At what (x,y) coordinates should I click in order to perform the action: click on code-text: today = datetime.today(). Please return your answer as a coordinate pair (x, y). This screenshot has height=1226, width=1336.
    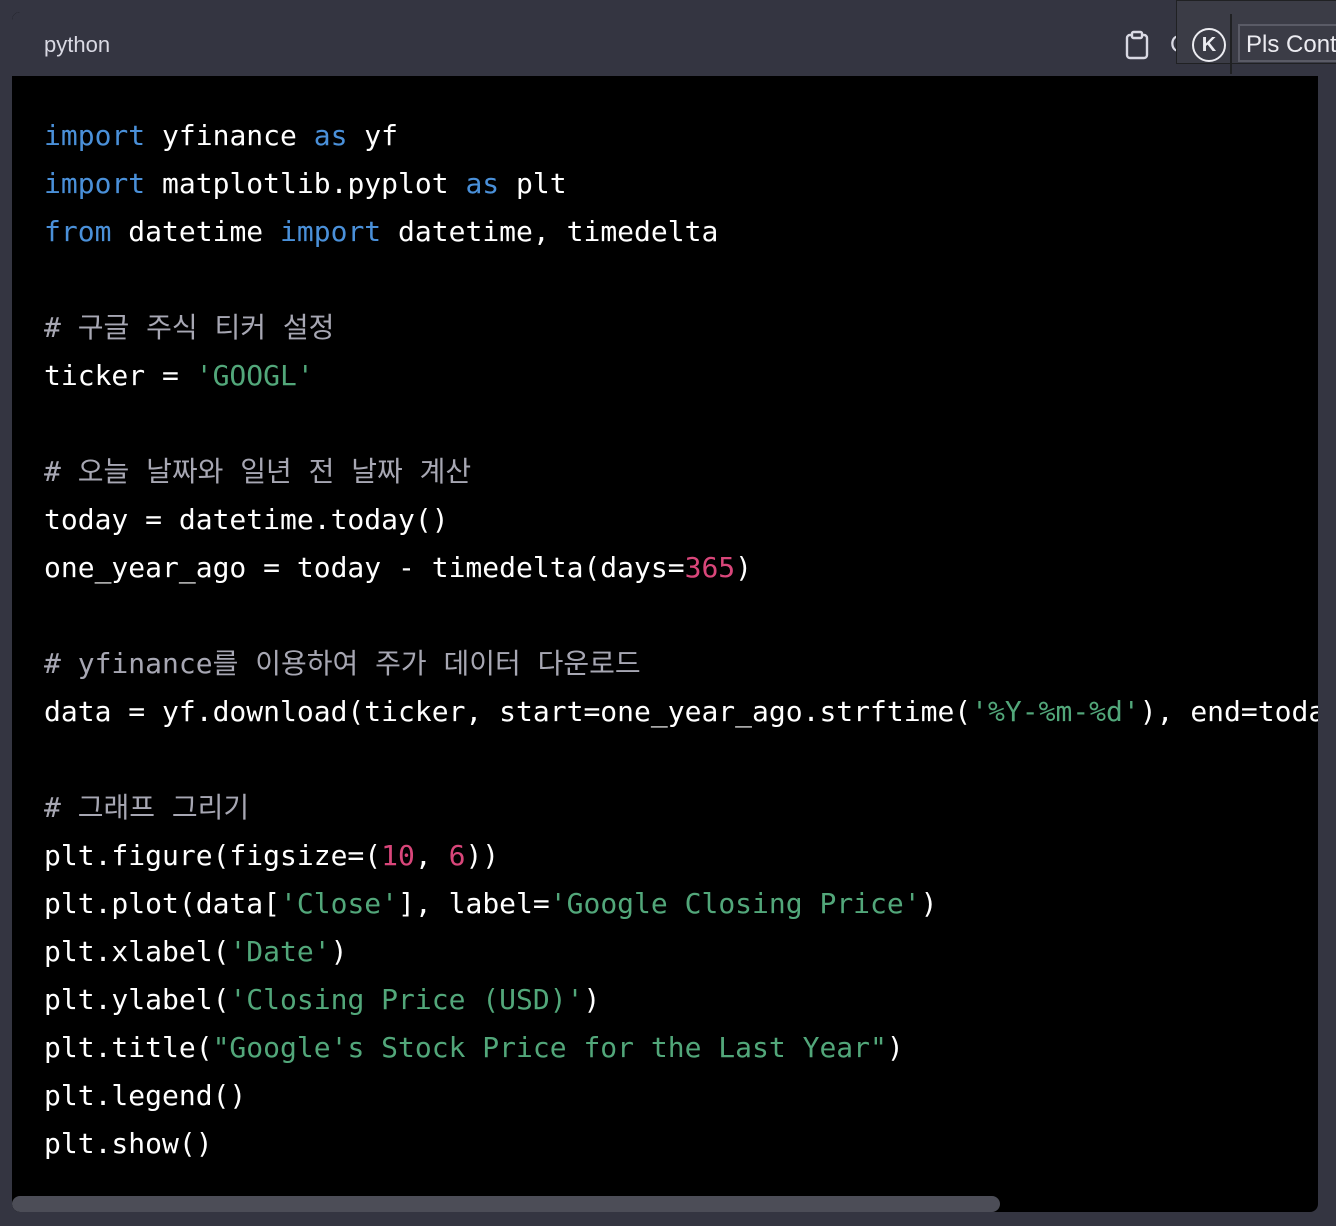
    Looking at the image, I should click on (246, 519).